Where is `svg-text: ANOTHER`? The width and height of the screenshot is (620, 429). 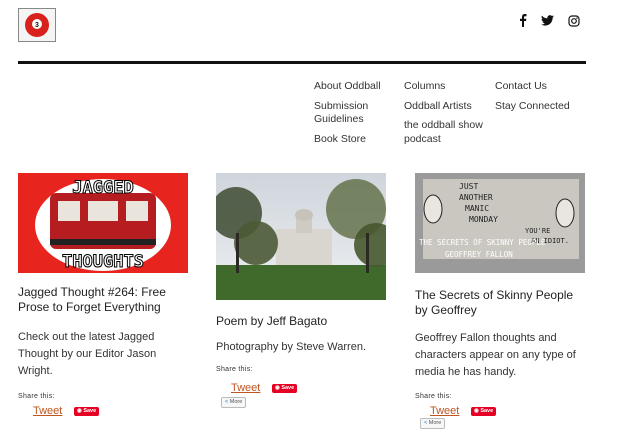
svg-text: ANOTHER is located at coordinates (476, 197).